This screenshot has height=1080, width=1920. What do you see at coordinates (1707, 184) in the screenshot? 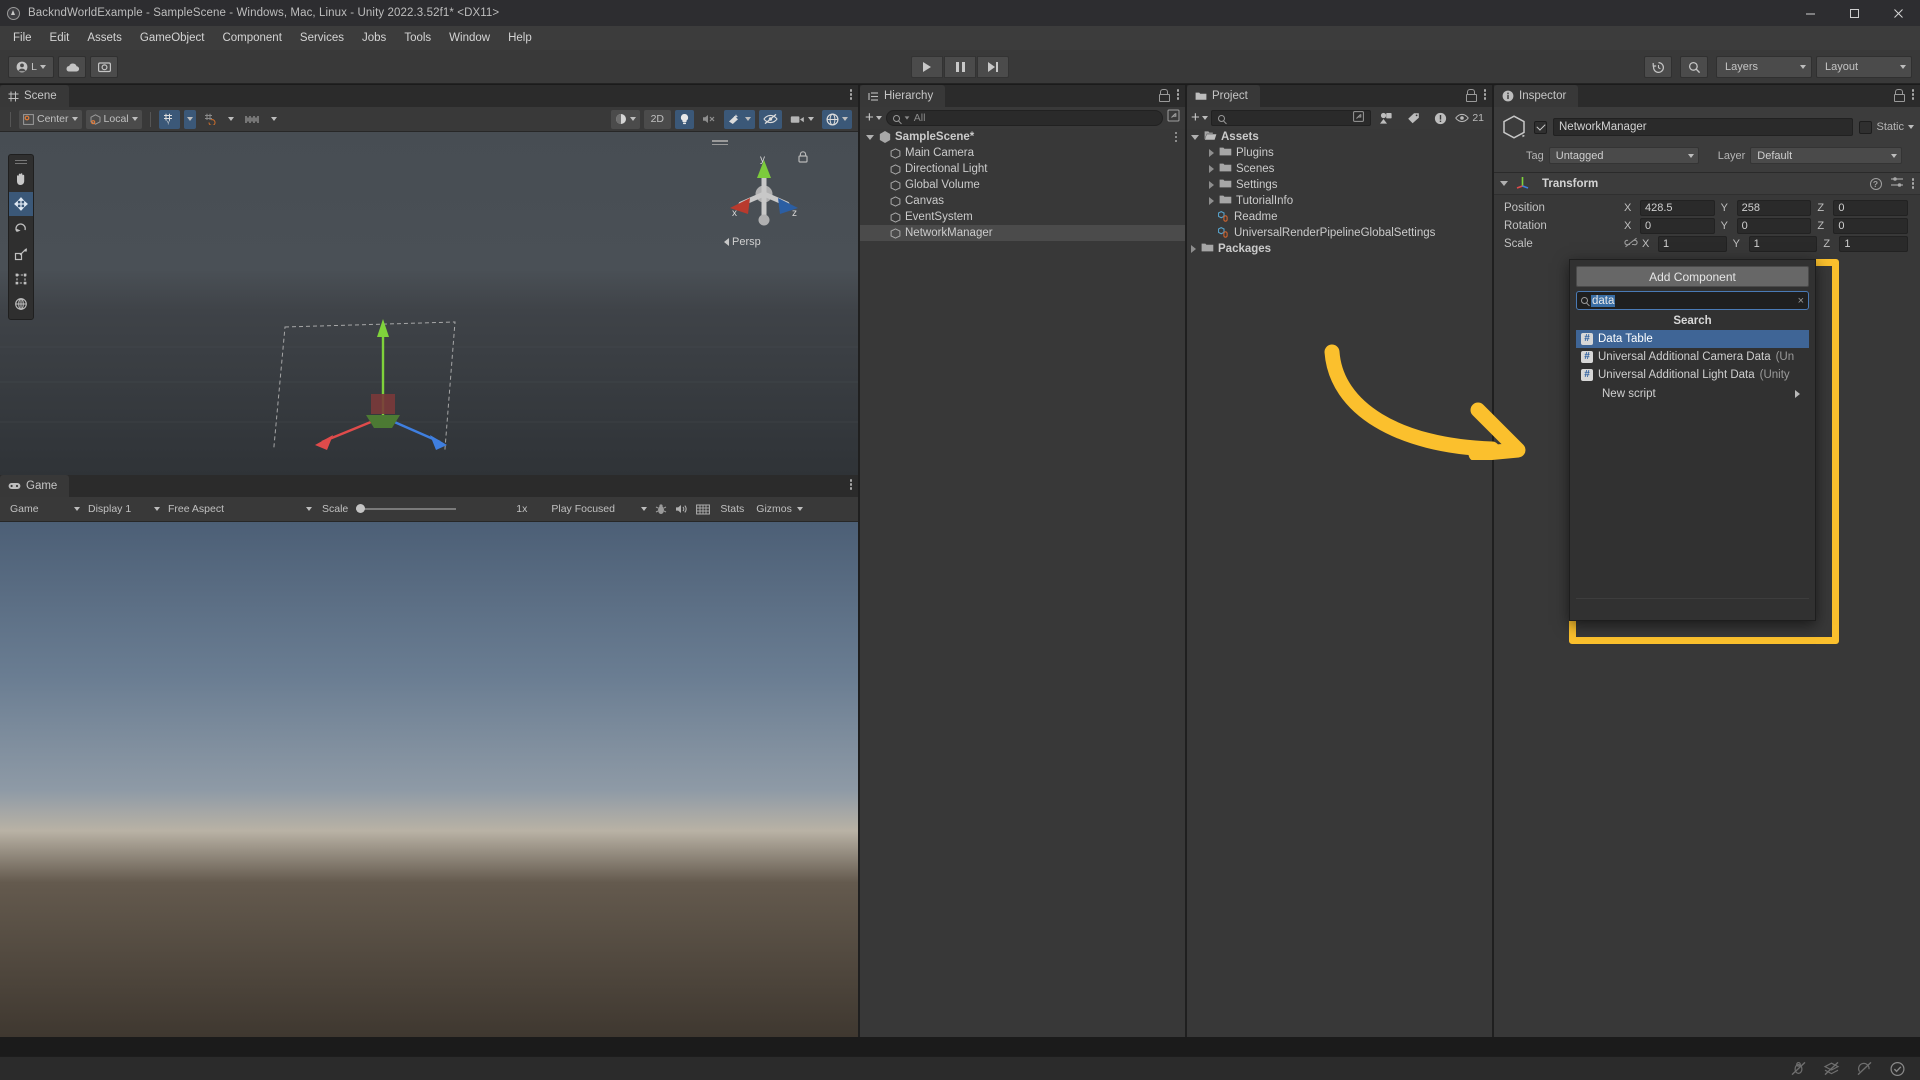
I see `transform-component-header: Transform ?` at bounding box center [1707, 184].